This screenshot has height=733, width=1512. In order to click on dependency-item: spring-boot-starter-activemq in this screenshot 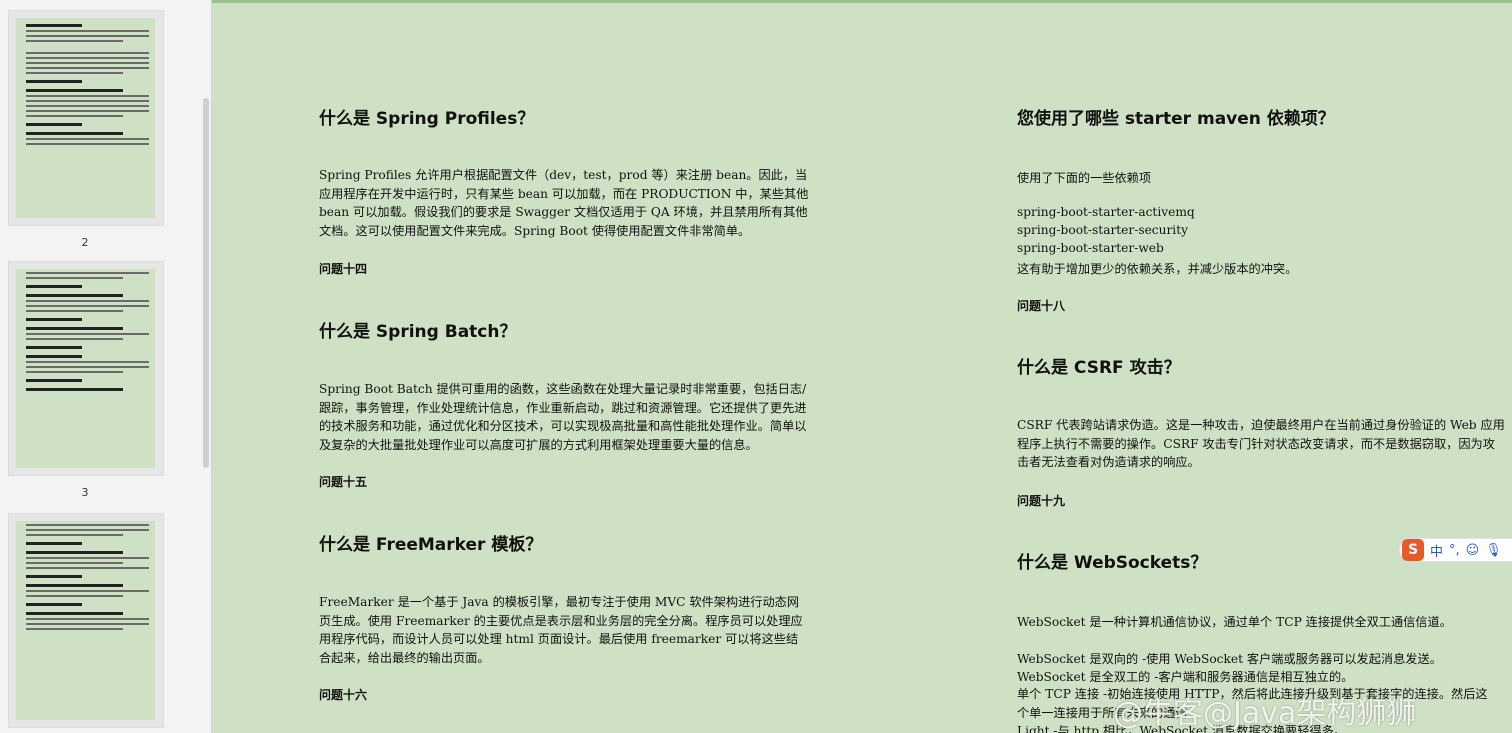, I will do `click(1106, 212)`.